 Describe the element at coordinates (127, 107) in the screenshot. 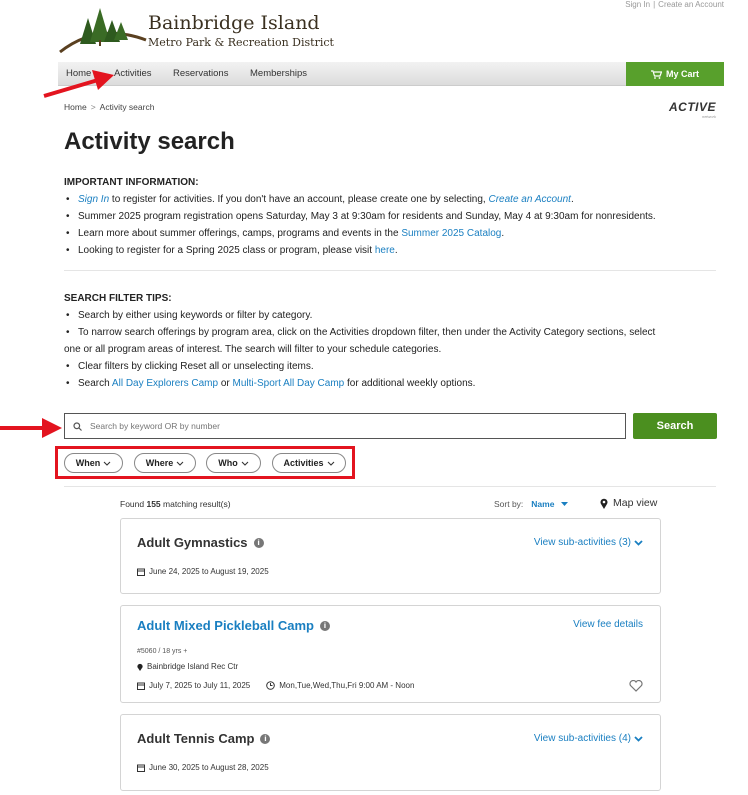

I see `breadcrumb-current: Activity search` at that location.